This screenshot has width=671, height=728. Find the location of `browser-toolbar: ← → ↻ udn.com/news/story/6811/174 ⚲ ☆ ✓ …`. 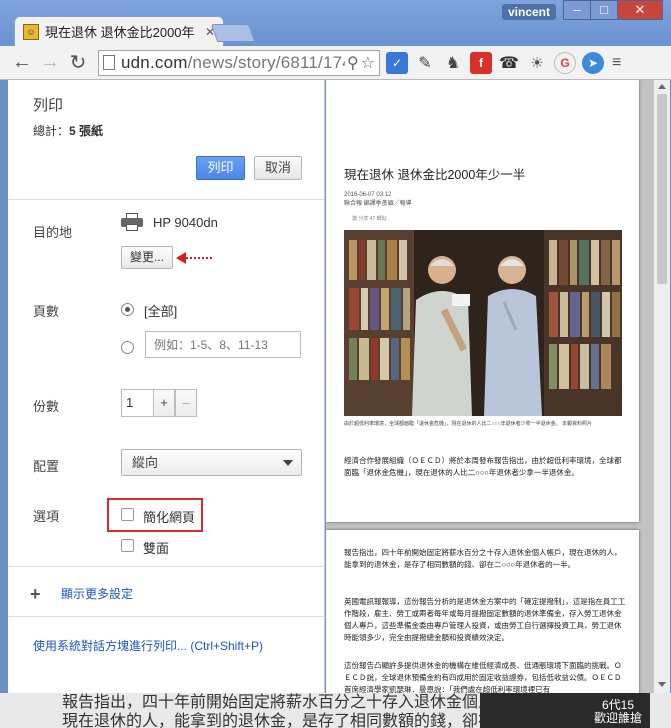

browser-toolbar: ← → ↻ udn.com/news/story/6811/174 ⚲ ☆ ✓ … is located at coordinates (335, 63).